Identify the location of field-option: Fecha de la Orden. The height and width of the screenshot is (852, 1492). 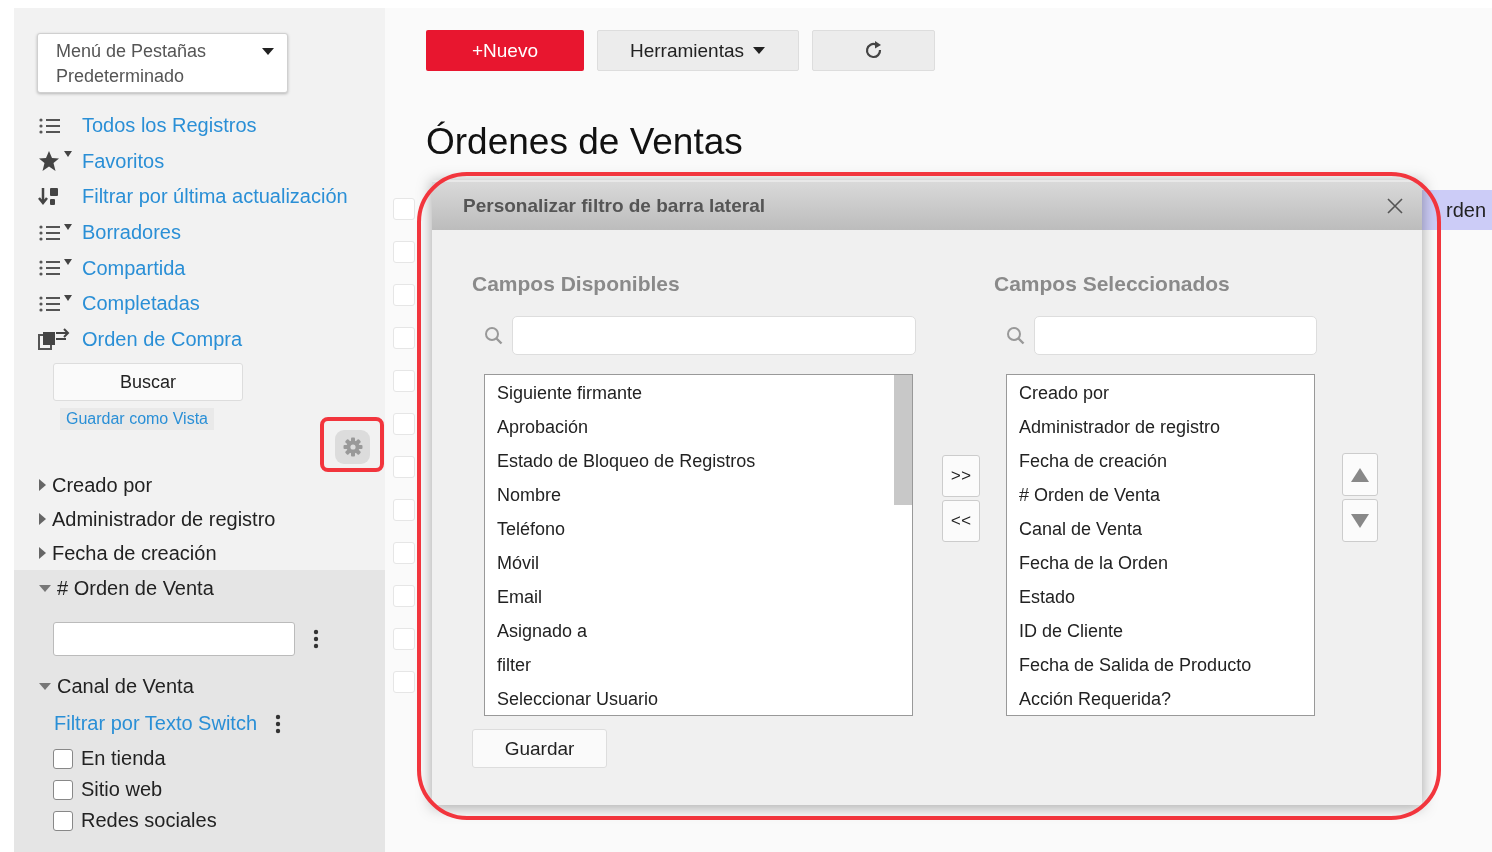
(1160, 563).